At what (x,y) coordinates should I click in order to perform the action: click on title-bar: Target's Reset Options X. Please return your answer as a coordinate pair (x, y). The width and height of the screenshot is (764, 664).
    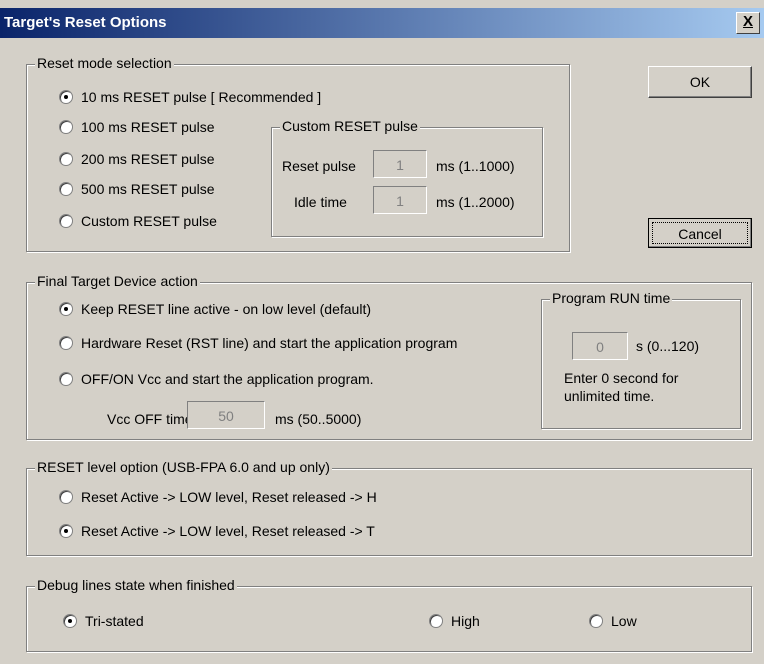
    Looking at the image, I should click on (382, 23).